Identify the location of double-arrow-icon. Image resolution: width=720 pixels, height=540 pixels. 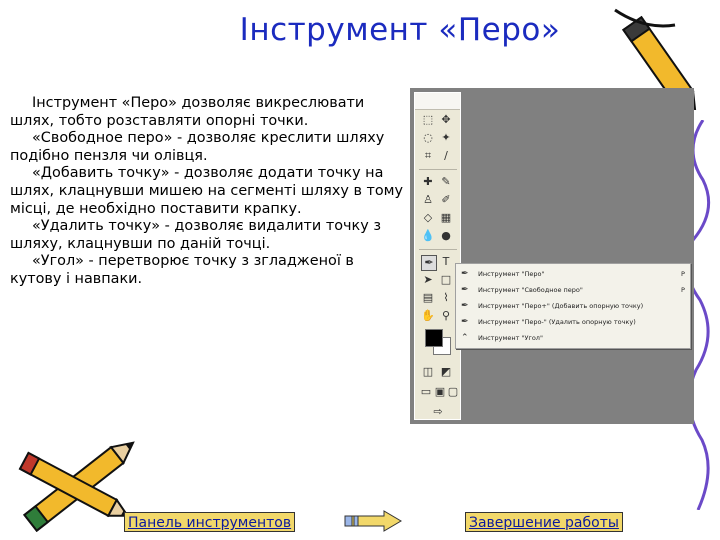
(373, 521).